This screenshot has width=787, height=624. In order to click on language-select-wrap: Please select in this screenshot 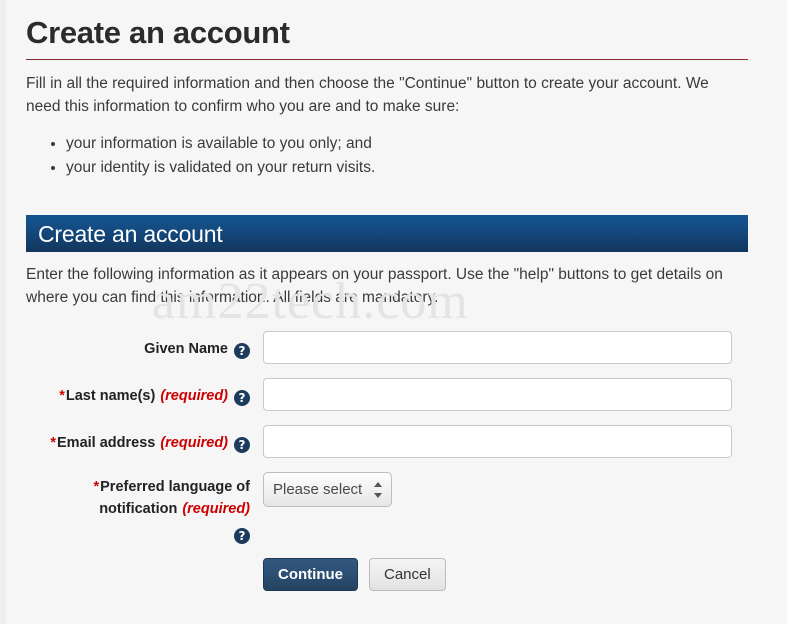, I will do `click(327, 489)`.